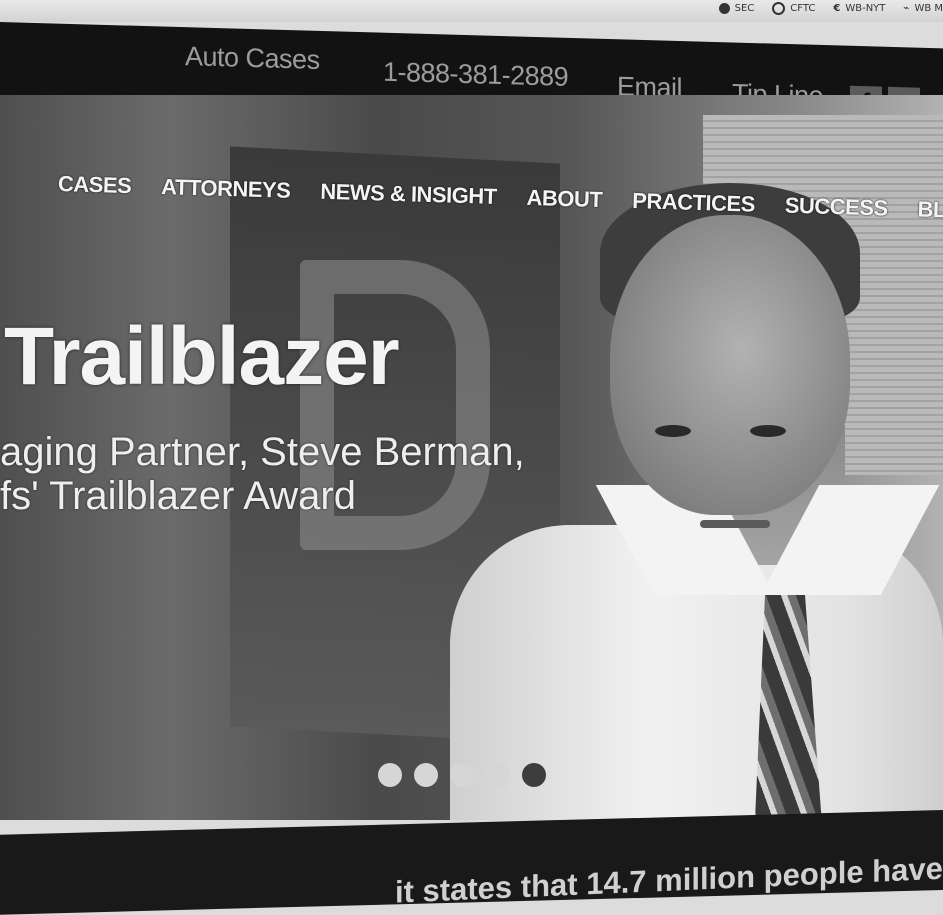 This screenshot has height=915, width=943. I want to click on nyt-icon: €, so click(837, 8).